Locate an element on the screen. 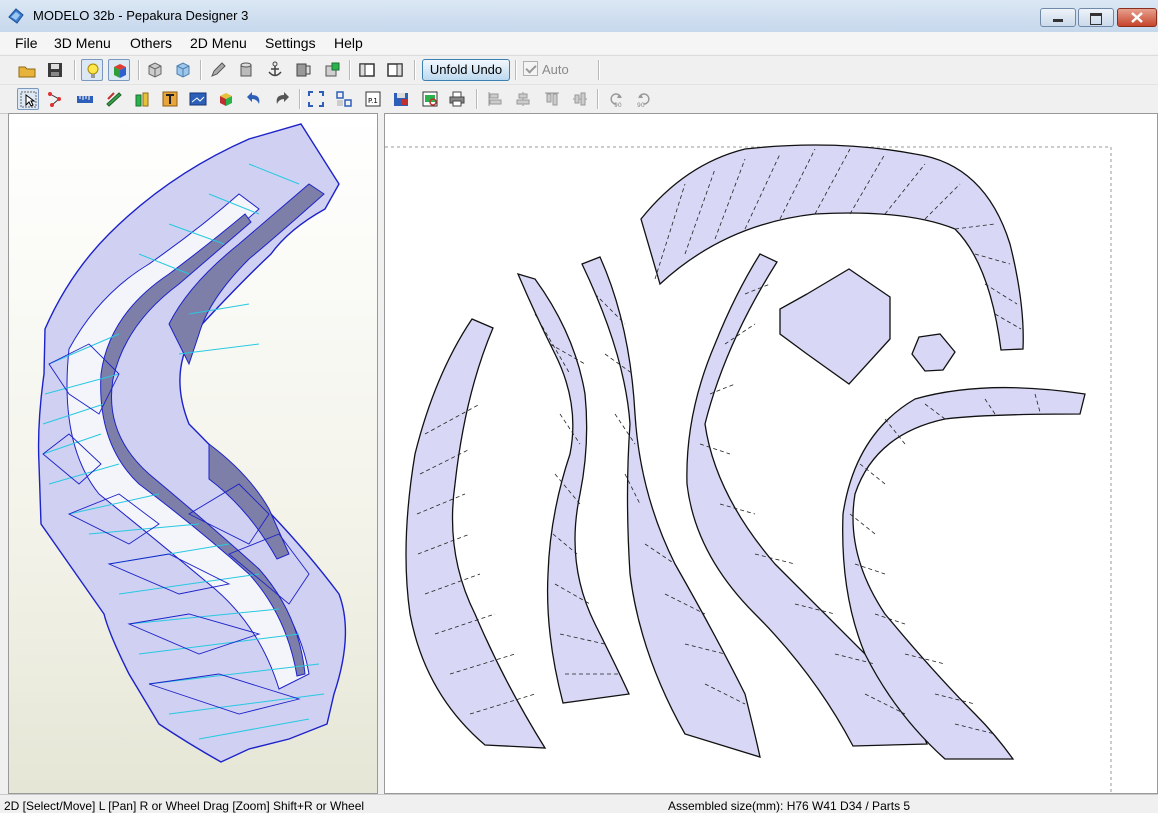 Image resolution: width=1158 pixels, height=813 pixels. menu-settings: Settings is located at coordinates (290, 43).